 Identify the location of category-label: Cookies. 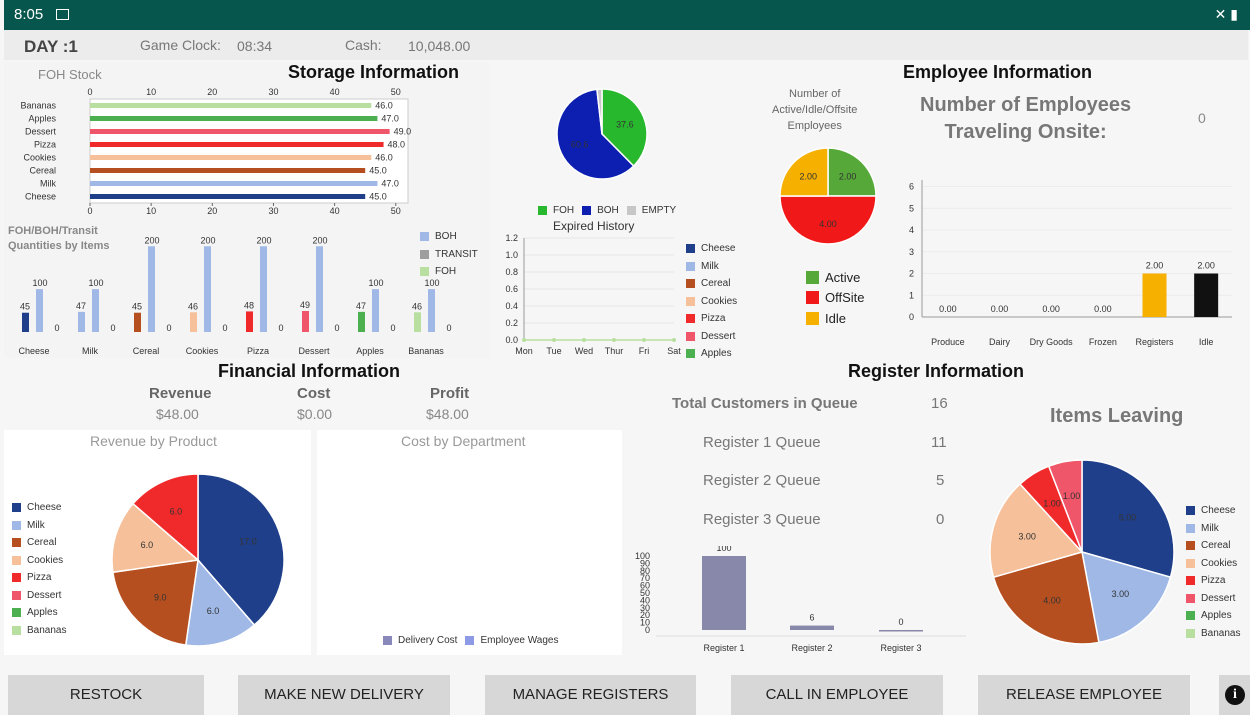
(202, 351).